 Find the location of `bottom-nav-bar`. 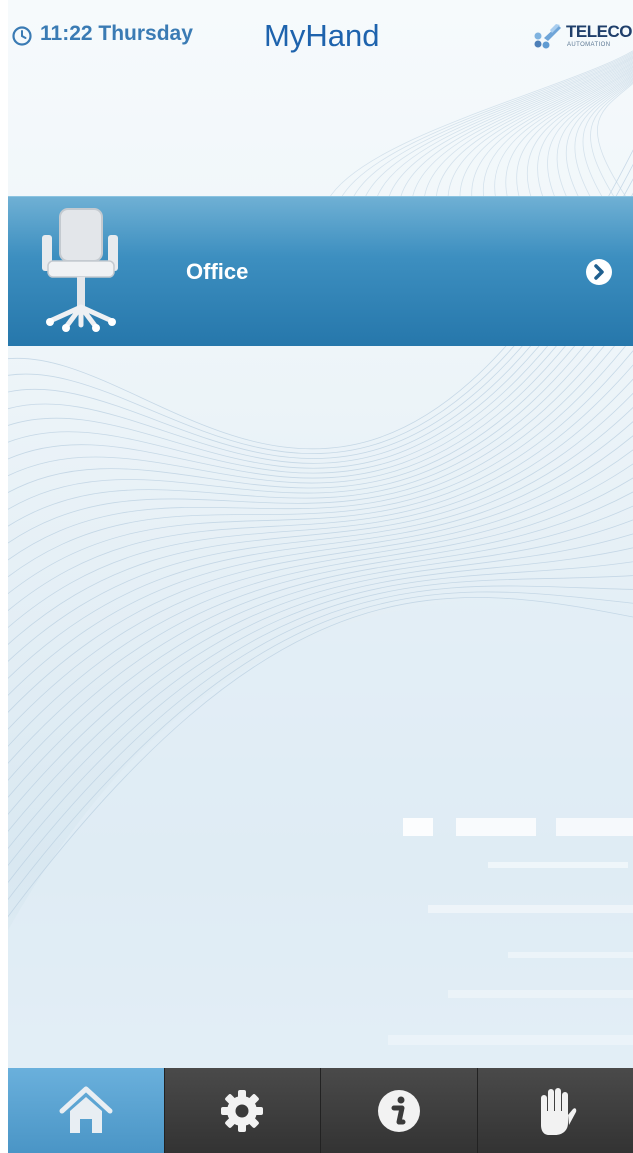

bottom-nav-bar is located at coordinates (320, 1110).